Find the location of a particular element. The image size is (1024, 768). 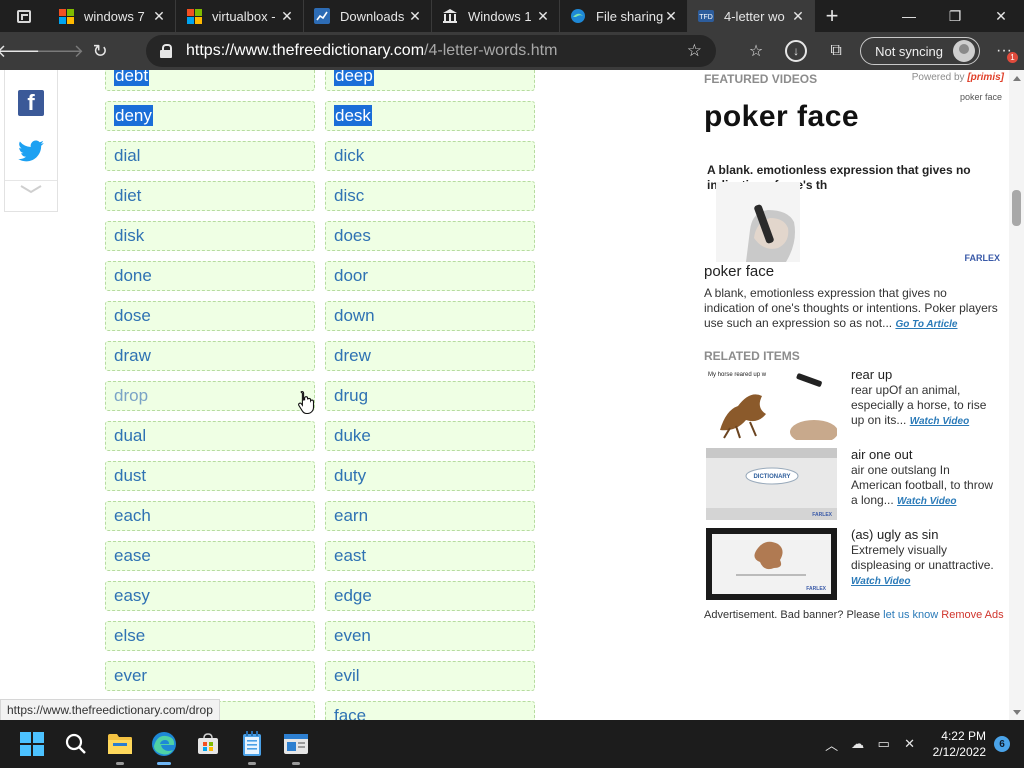

page-scrollbar is located at coordinates (1016, 395).